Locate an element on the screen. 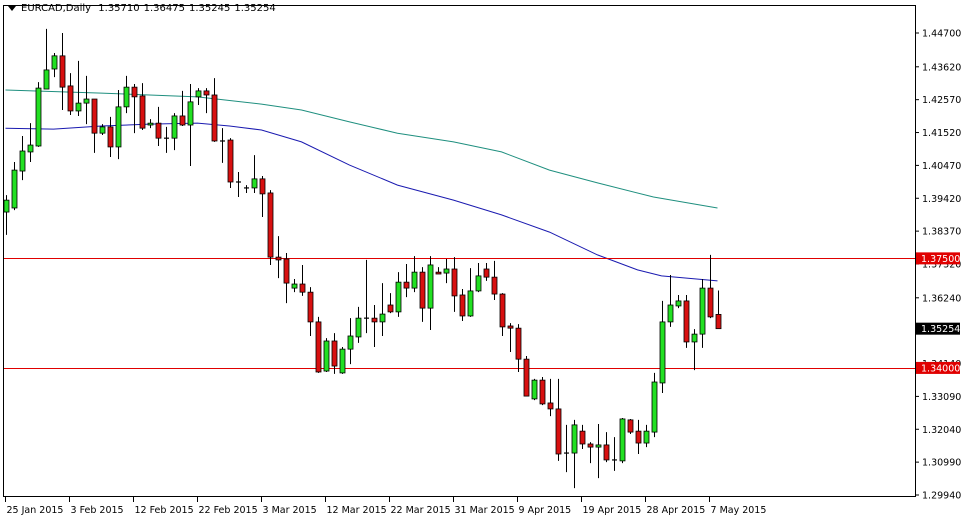 The width and height of the screenshot is (961, 520). level-price-label: 1.34000 is located at coordinates (940, 368).